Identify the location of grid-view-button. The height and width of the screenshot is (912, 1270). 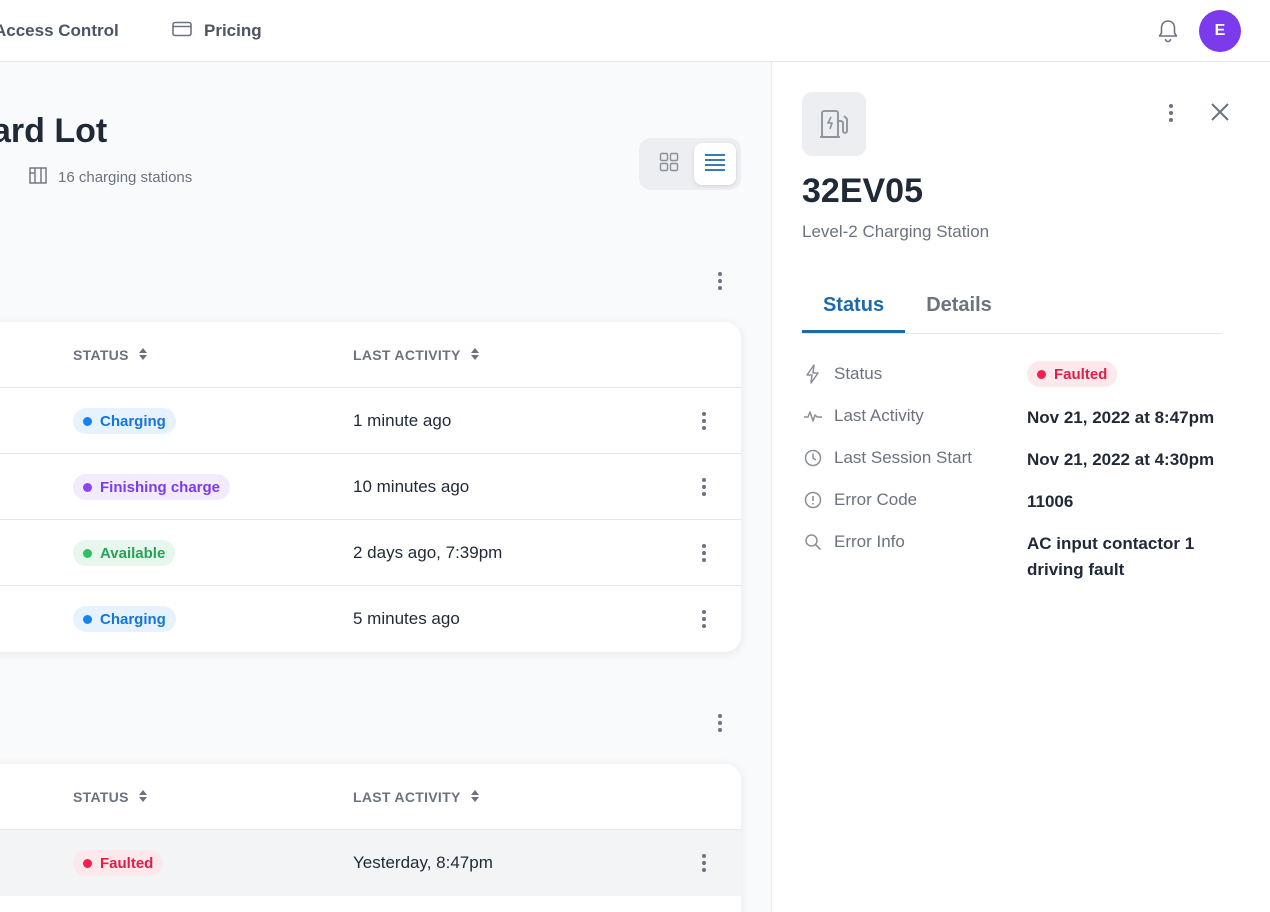
(669, 164).